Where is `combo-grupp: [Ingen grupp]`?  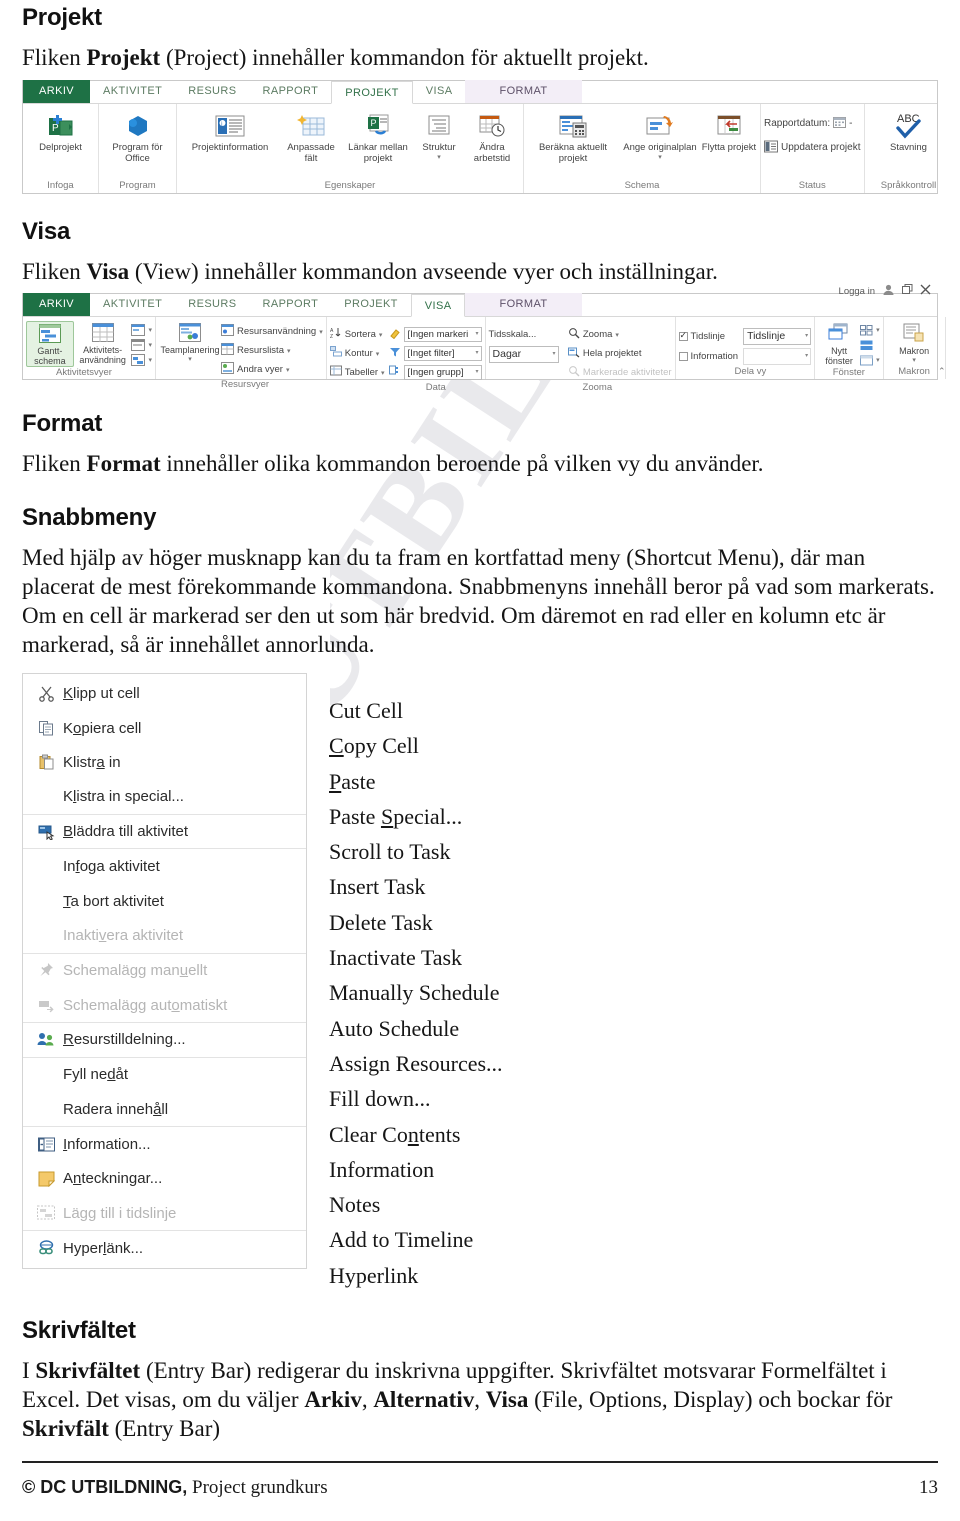
combo-grupp: [Ingen grupp] is located at coordinates (442, 372).